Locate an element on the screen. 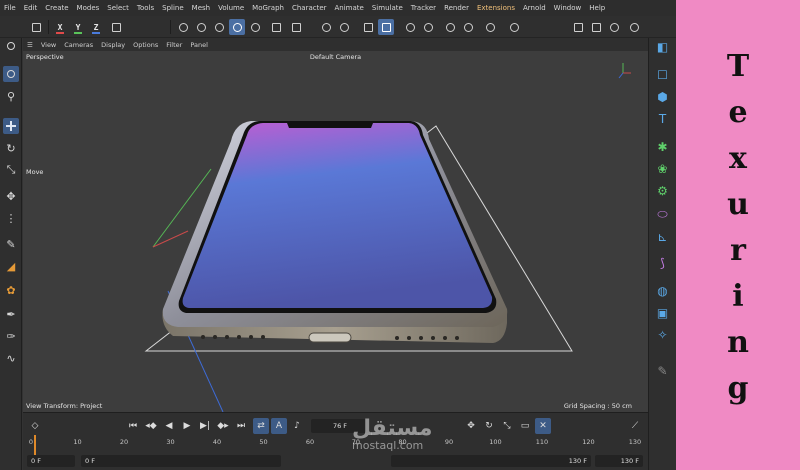 This screenshot has width=800, height=470. menu-animate: Animate is located at coordinates (349, 8).